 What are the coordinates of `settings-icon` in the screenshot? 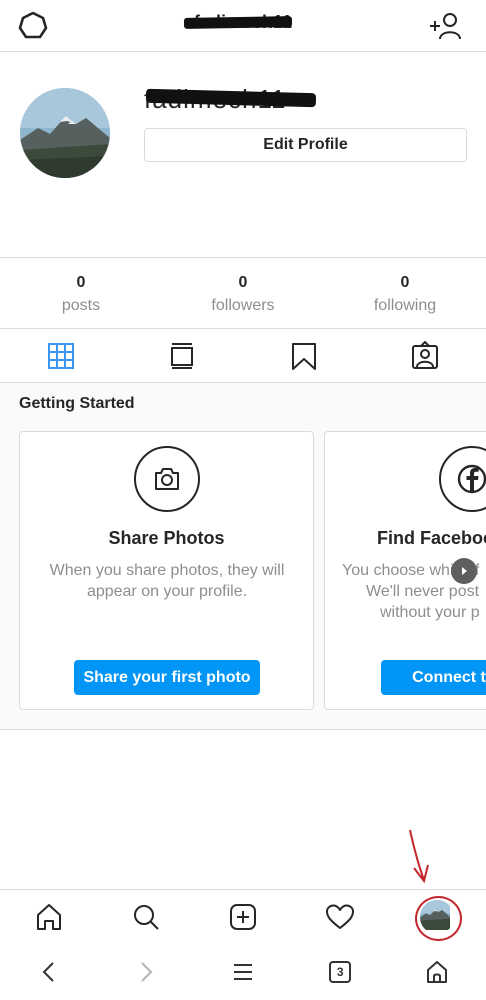 It's located at (33, 26).